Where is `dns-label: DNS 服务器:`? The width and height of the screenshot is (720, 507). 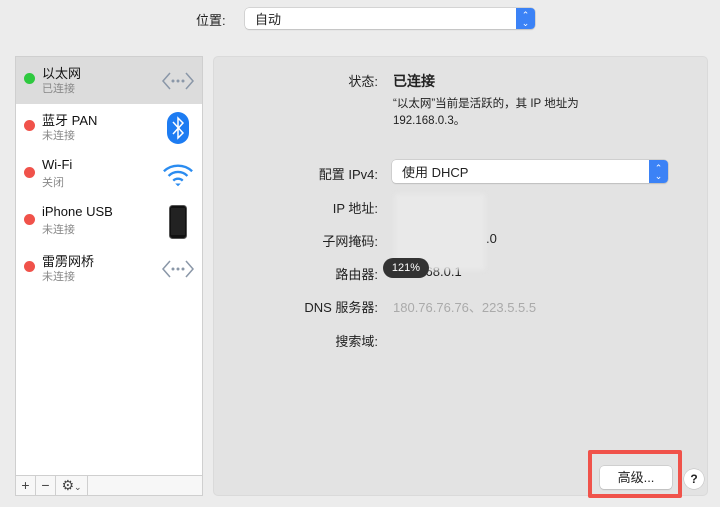 dns-label: DNS 服务器: is located at coordinates (341, 307).